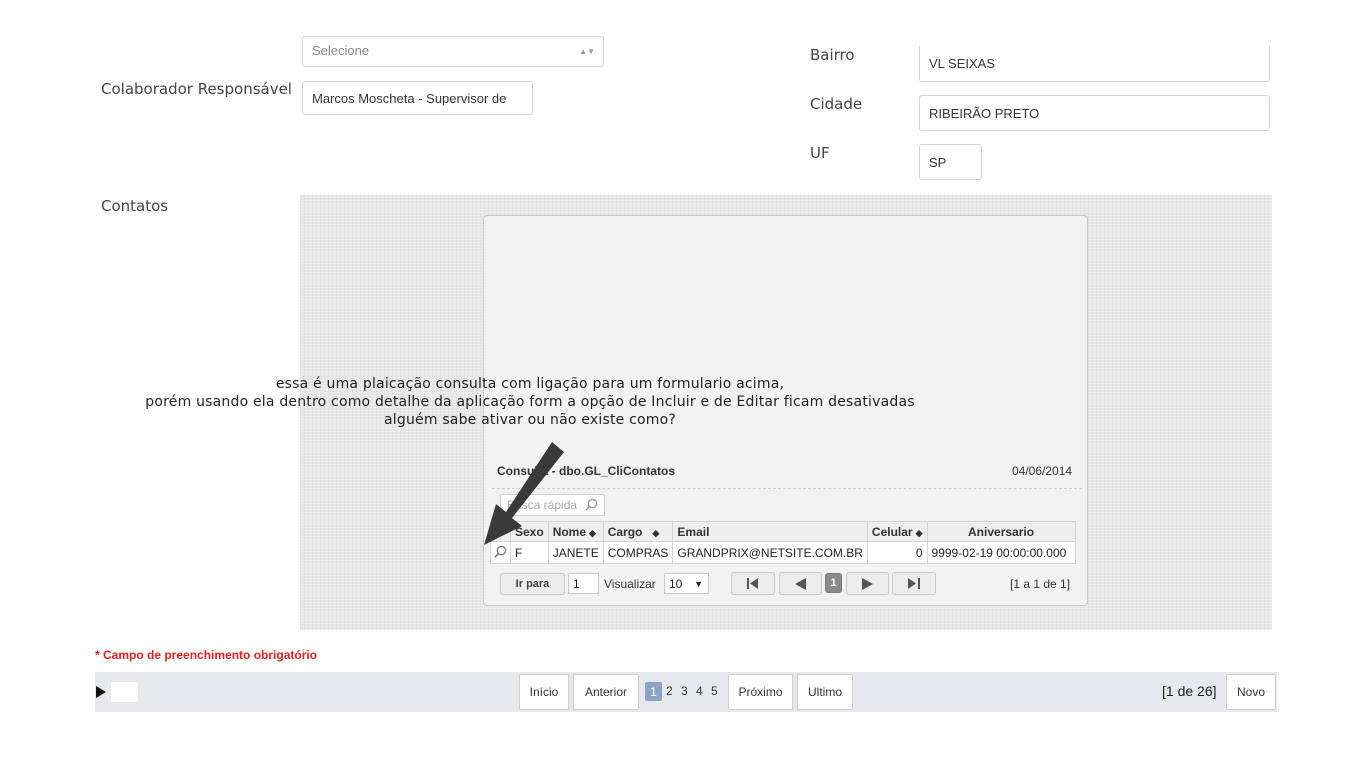 This screenshot has width=1366, height=768. Describe the element at coordinates (984, 113) in the screenshot. I see `cidade-value: RIBEIRÃO PRETO` at that location.